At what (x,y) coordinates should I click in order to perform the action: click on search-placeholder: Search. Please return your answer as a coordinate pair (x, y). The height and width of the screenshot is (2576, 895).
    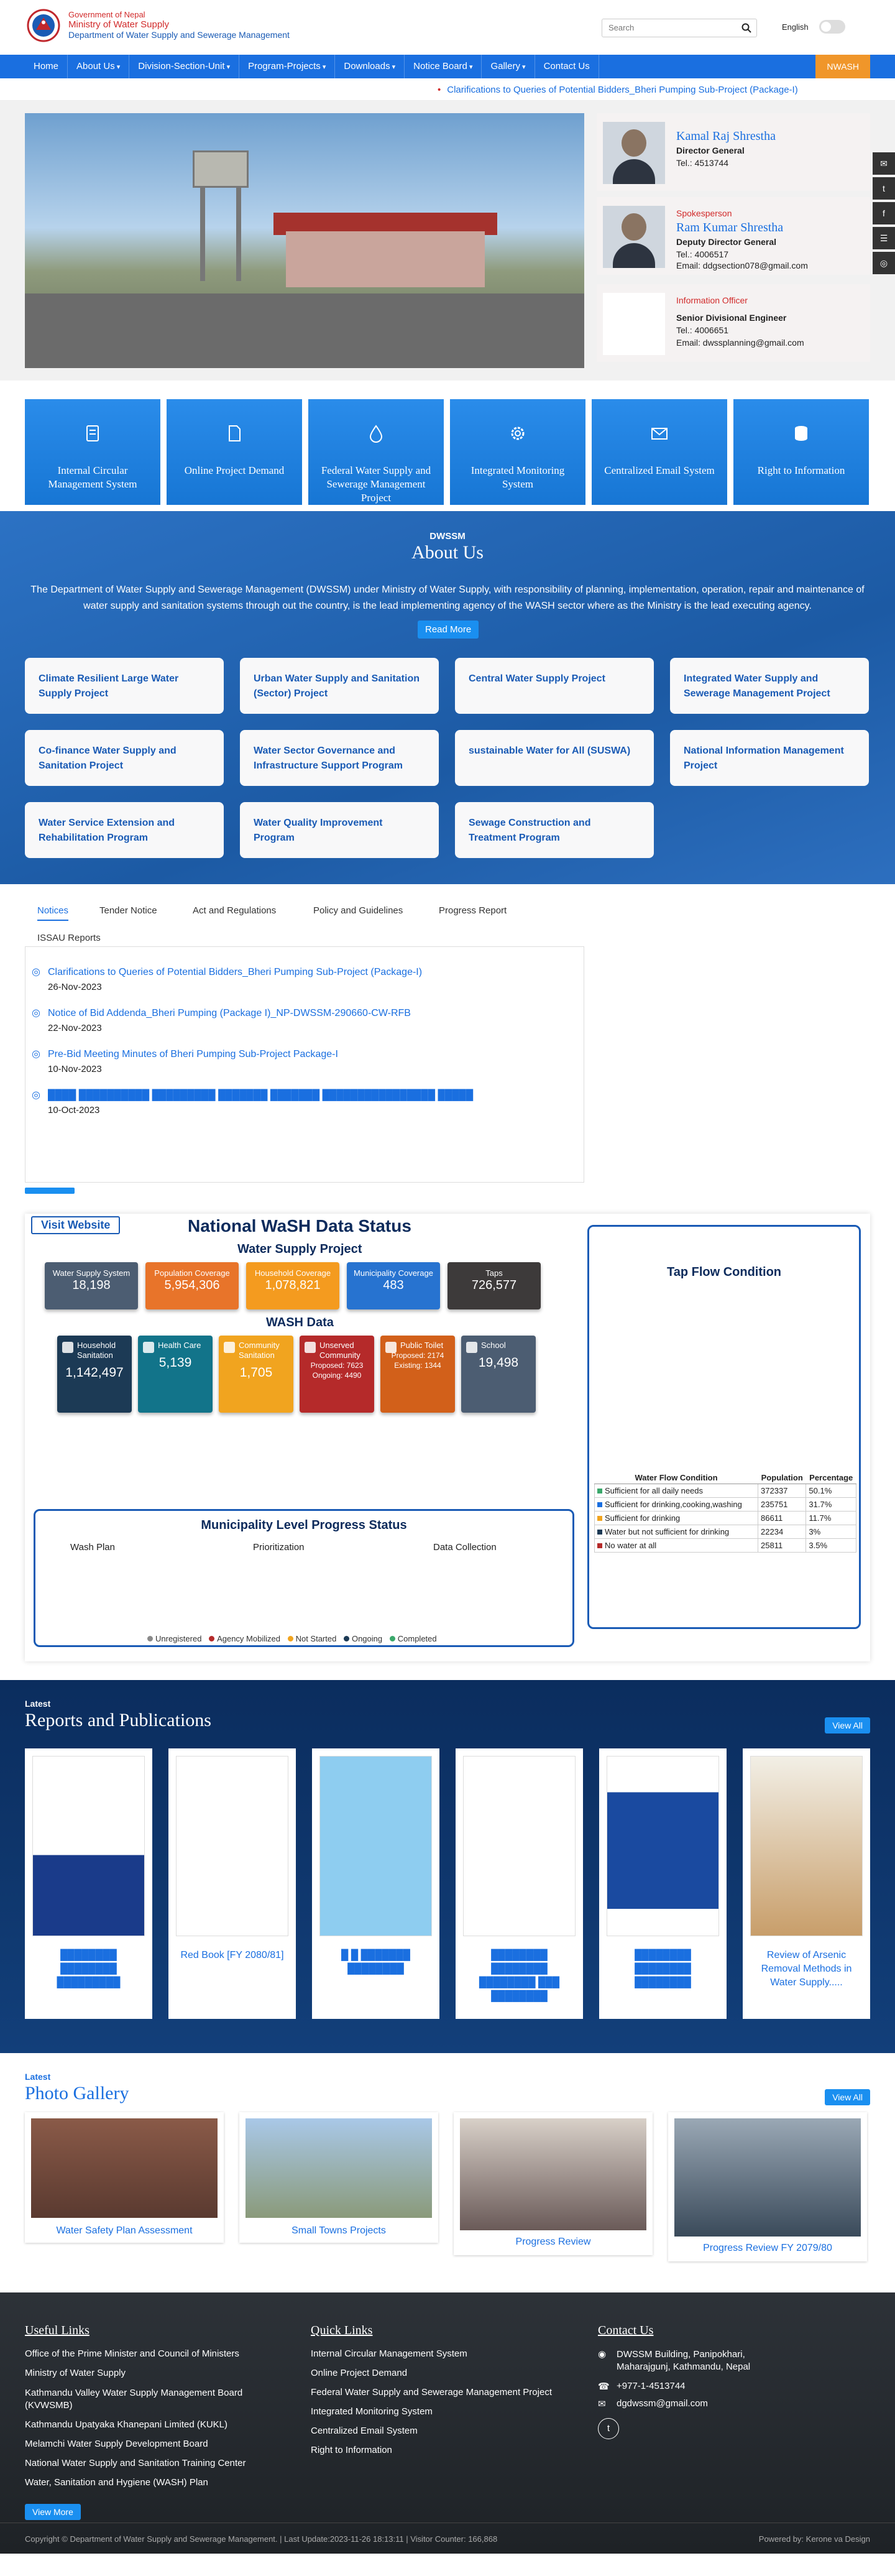
    Looking at the image, I should click on (622, 27).